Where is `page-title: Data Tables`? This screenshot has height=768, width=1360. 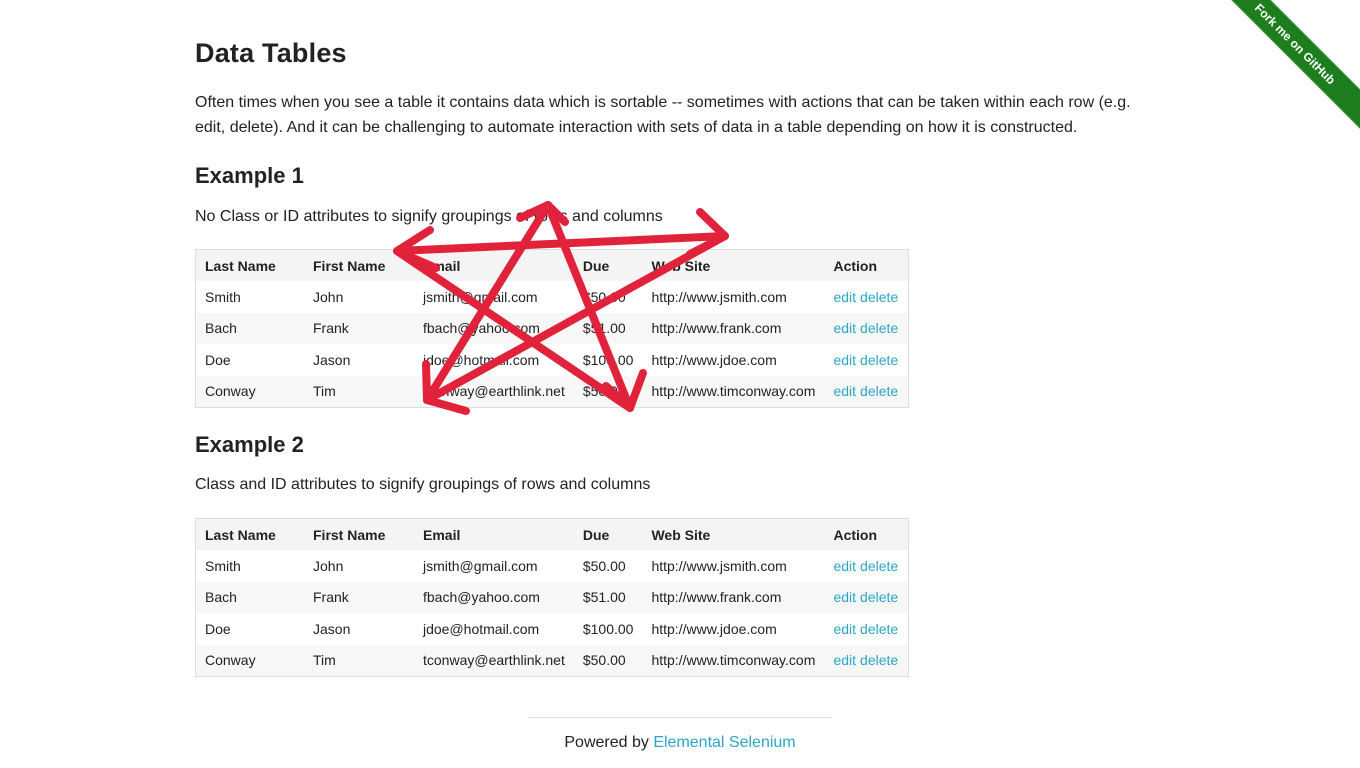
page-title: Data Tables is located at coordinates (271, 53).